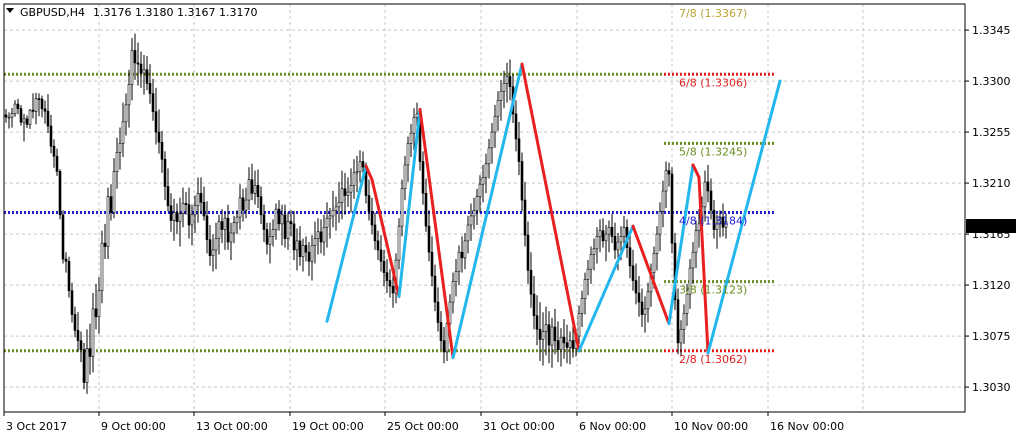  What do you see at coordinates (991, 336) in the screenshot?
I see `y-tick-label: 1.3075` at bounding box center [991, 336].